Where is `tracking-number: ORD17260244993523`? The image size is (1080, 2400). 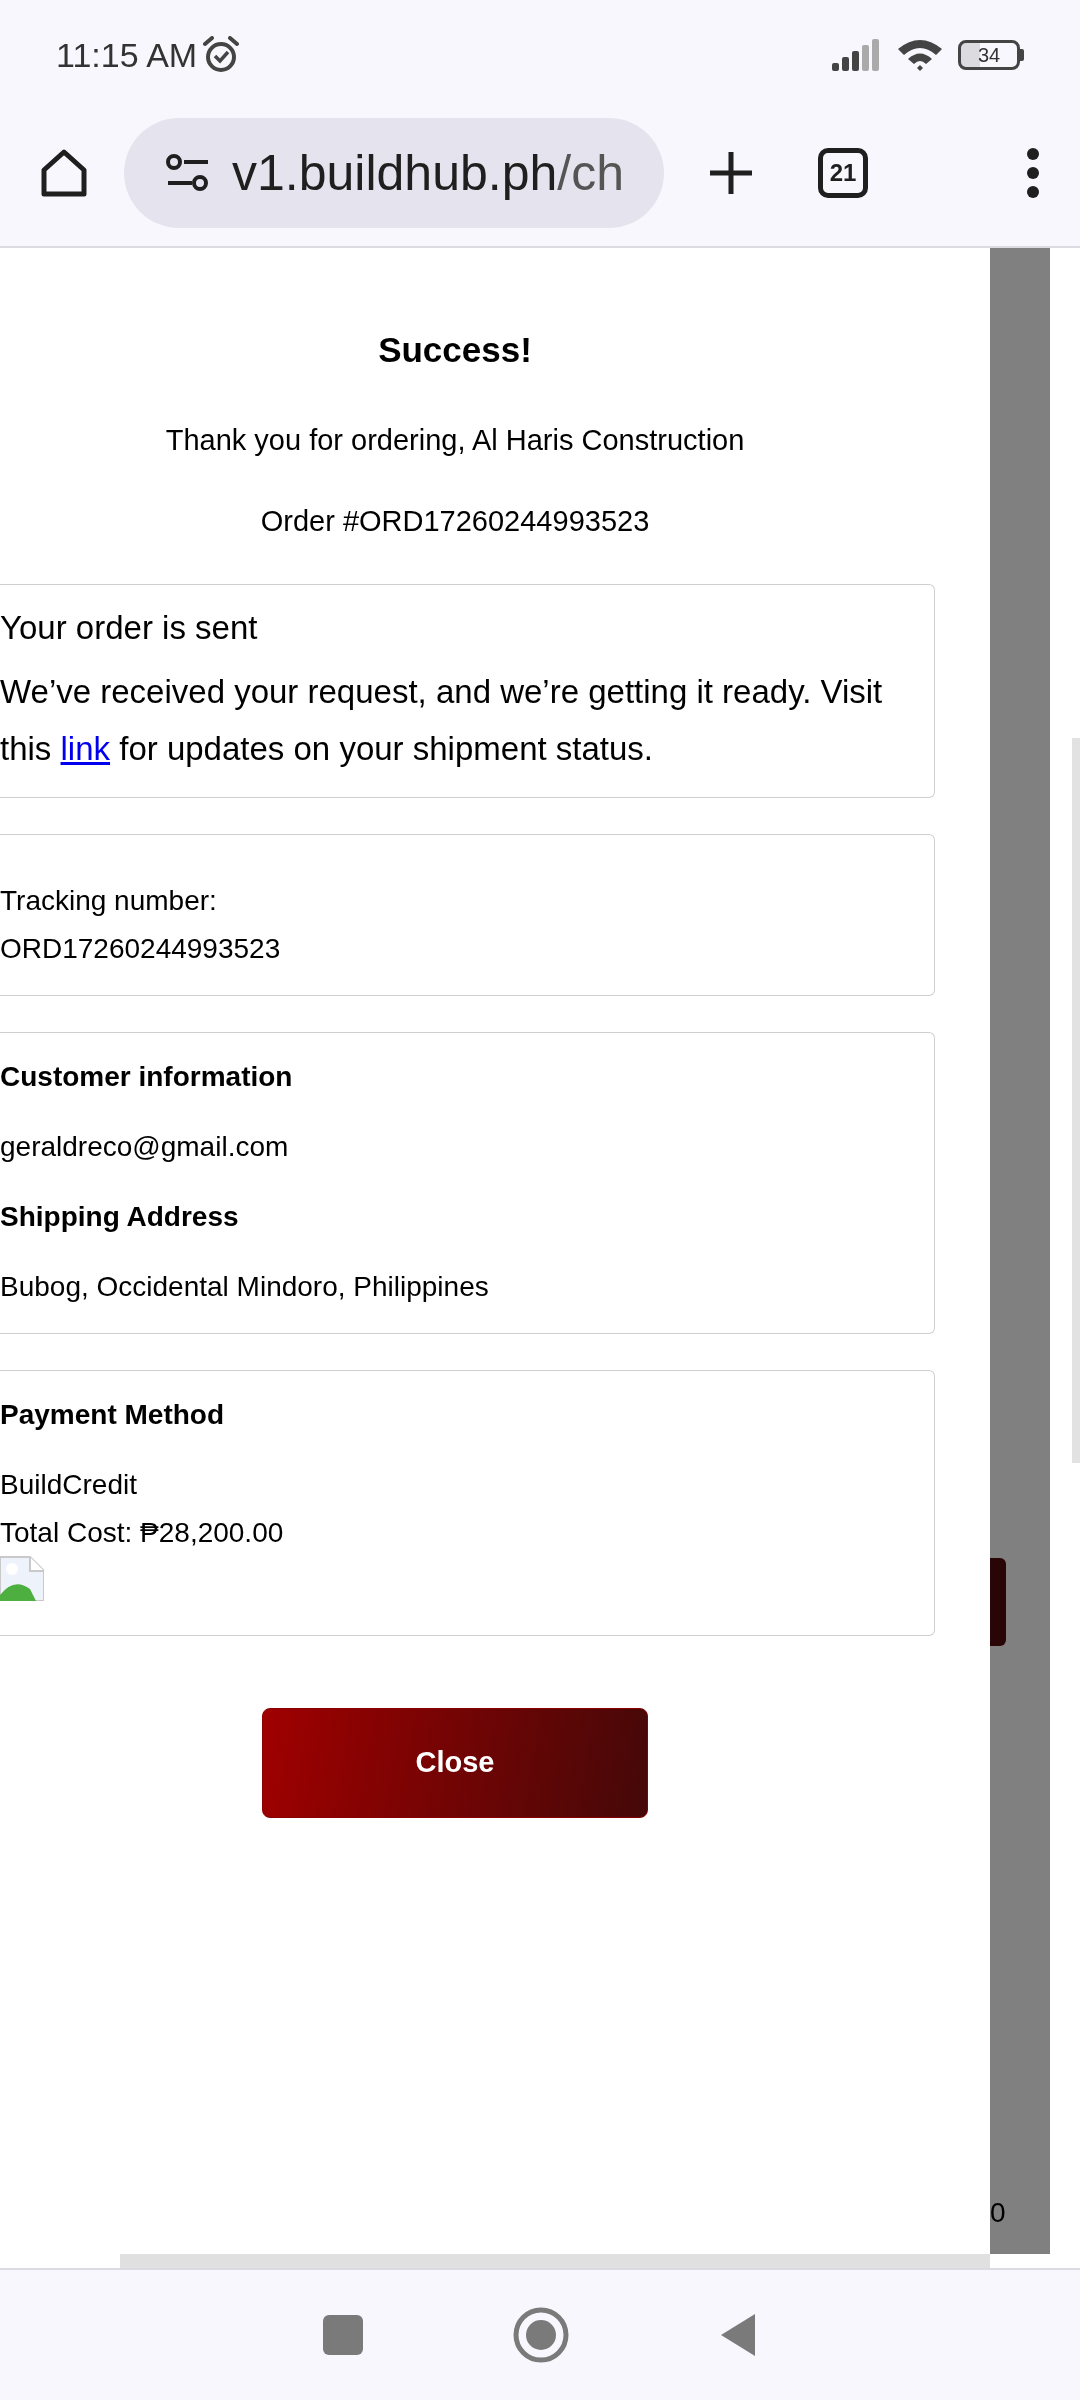 tracking-number: ORD17260244993523 is located at coordinates (141, 948).